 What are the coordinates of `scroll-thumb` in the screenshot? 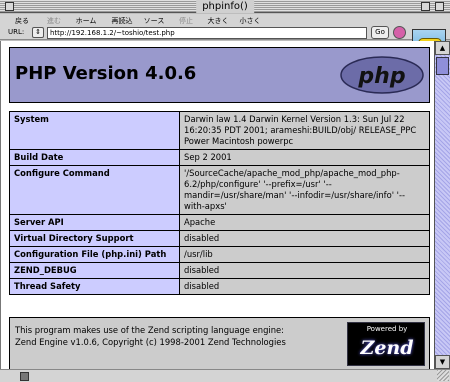 It's located at (442, 66).